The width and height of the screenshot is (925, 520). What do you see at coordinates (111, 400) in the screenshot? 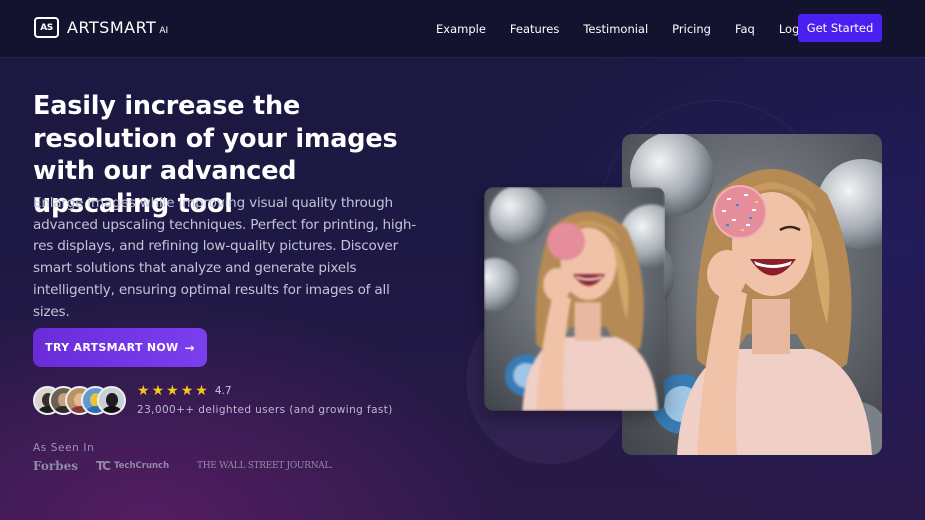
I see `avatar` at bounding box center [111, 400].